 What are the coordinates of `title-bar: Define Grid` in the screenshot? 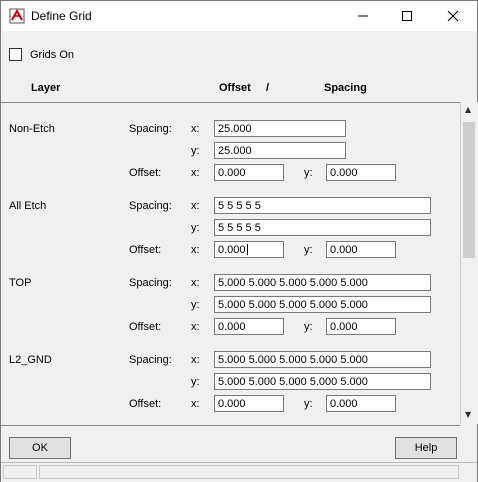 It's located at (239, 16).